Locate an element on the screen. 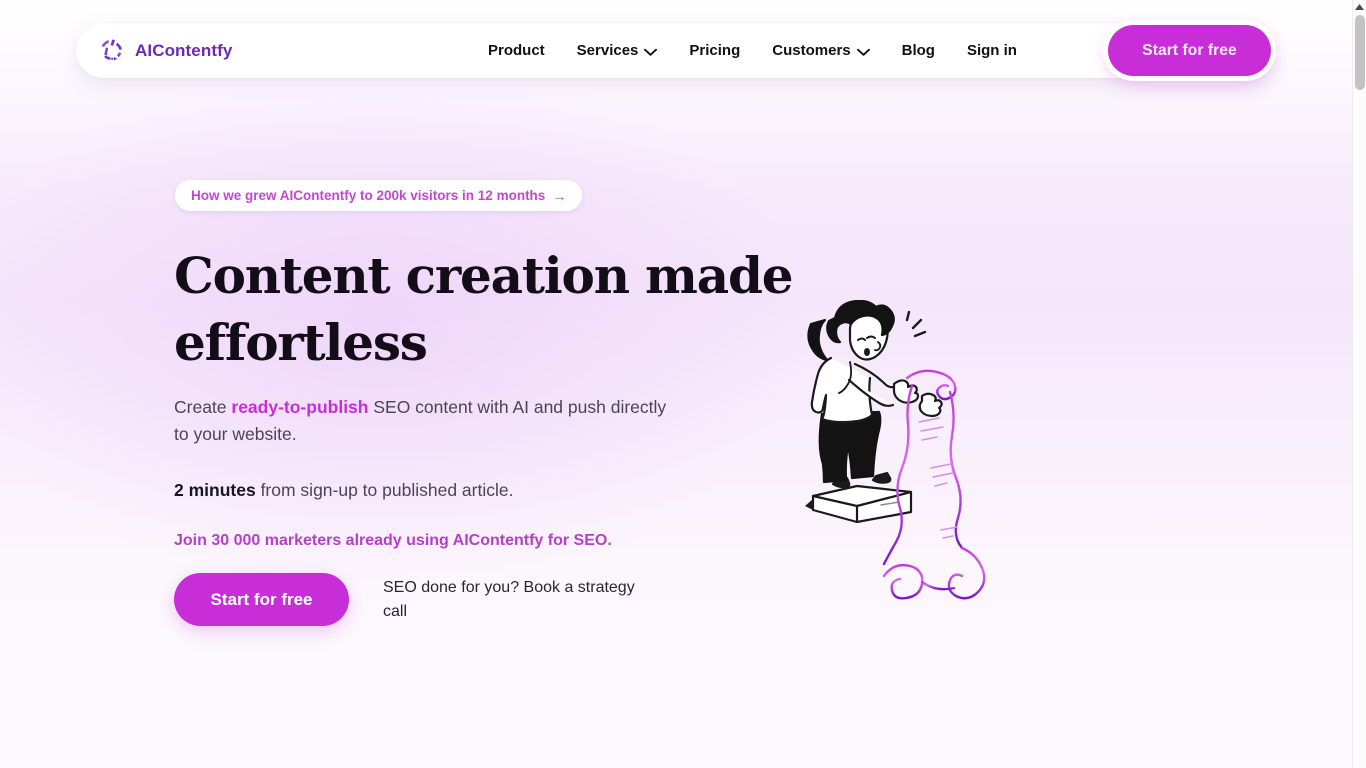 The width and height of the screenshot is (1366, 768). nav-item-customers: Customers is located at coordinates (820, 50).